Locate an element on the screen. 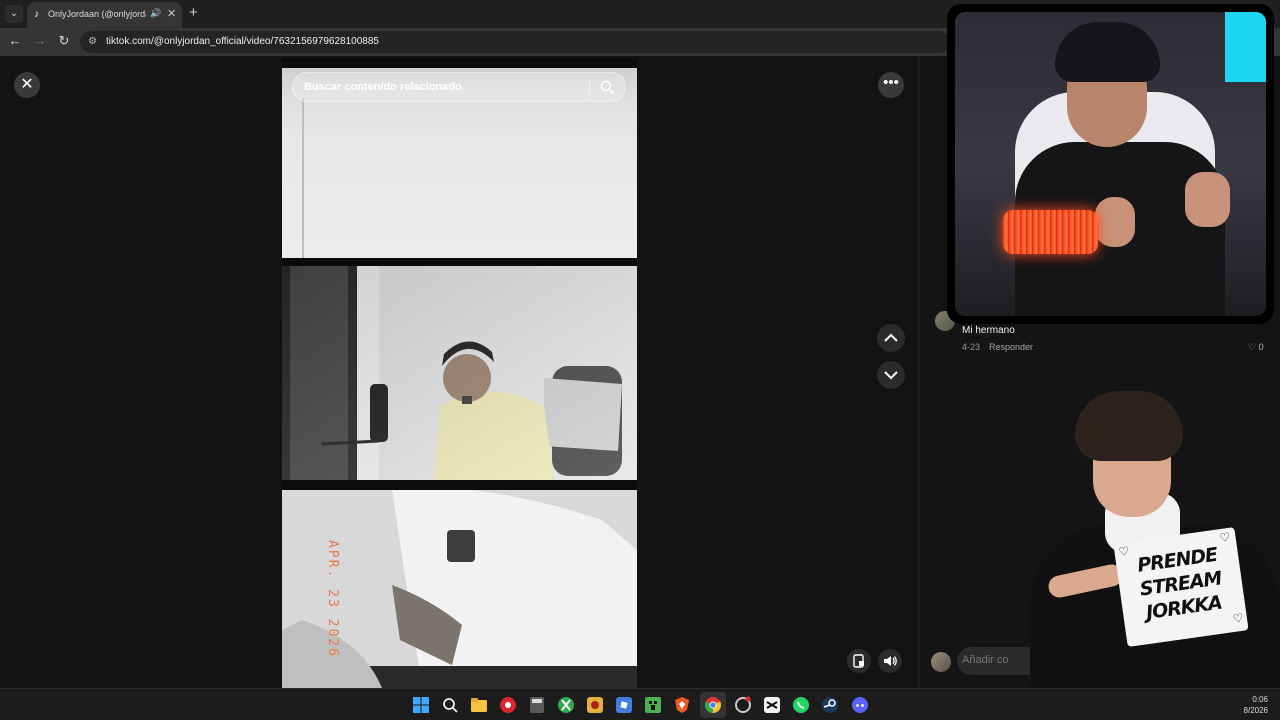 The image size is (1280, 720). volume-button is located at coordinates (890, 661).